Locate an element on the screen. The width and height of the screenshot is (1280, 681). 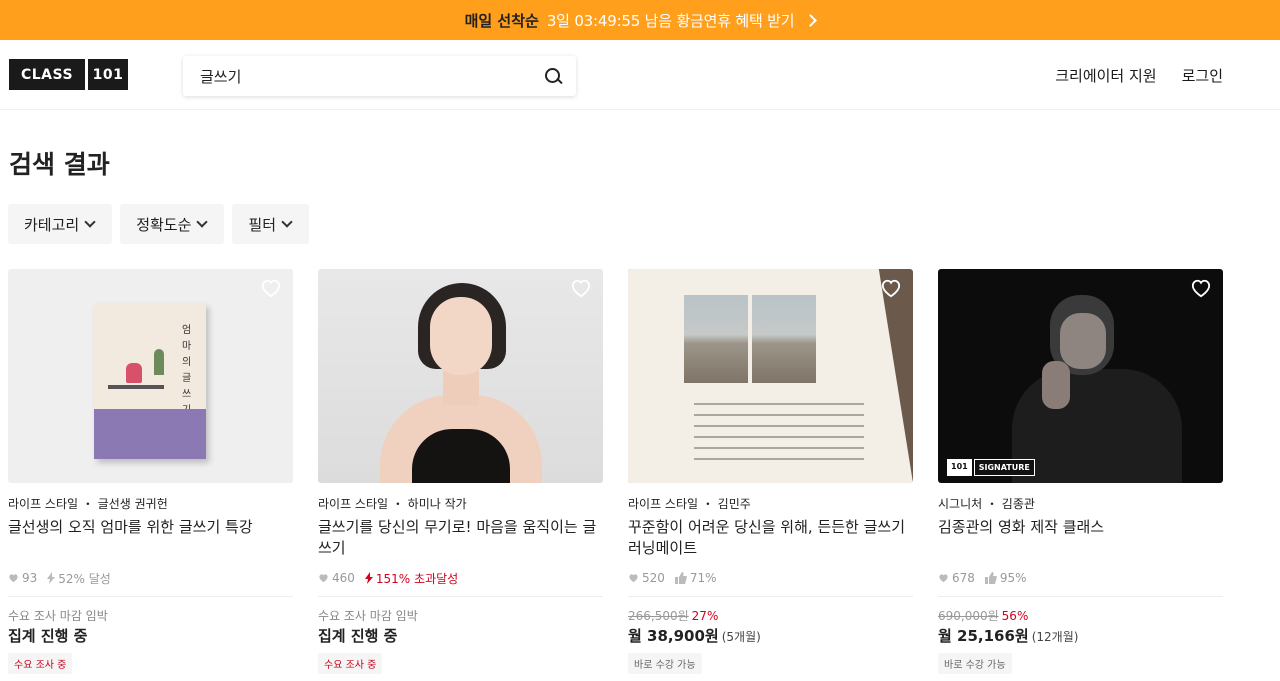
signature-label: SIGNATURE is located at coordinates (1004, 467).